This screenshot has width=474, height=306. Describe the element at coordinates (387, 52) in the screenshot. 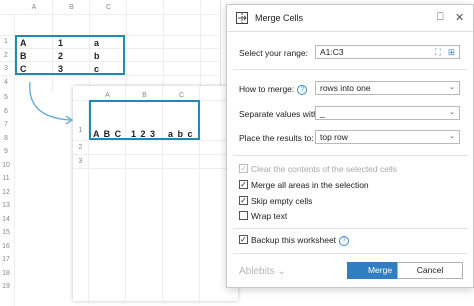

I see `range-input: A1:C3 ⛶ ⊞` at that location.